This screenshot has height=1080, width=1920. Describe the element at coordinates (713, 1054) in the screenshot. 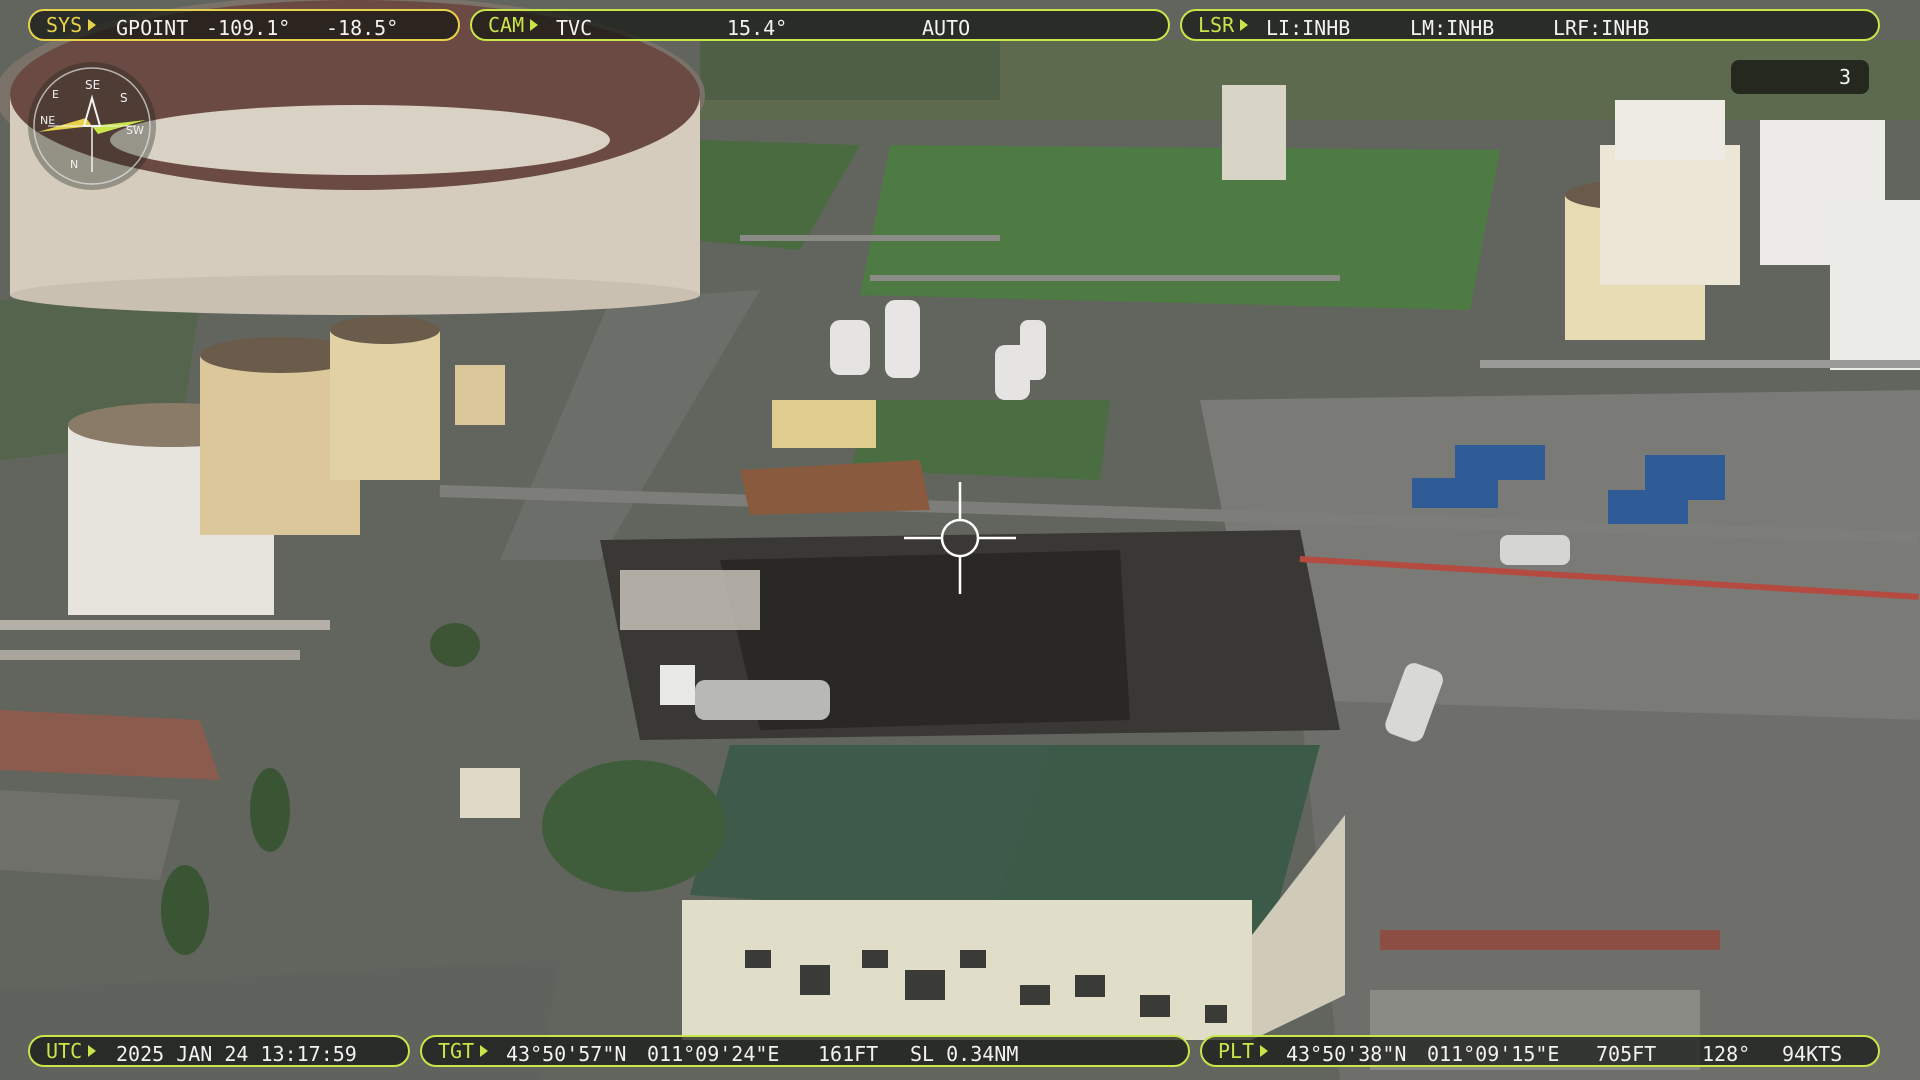

I see `tgt-longitude: 011°09'24"E` at that location.